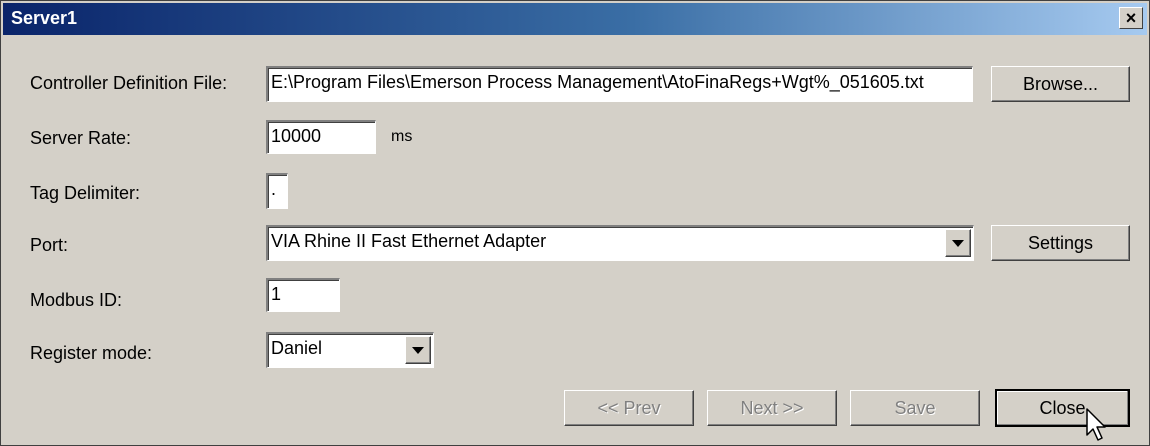  Describe the element at coordinates (772, 408) in the screenshot. I see `next-button: Next >>` at that location.